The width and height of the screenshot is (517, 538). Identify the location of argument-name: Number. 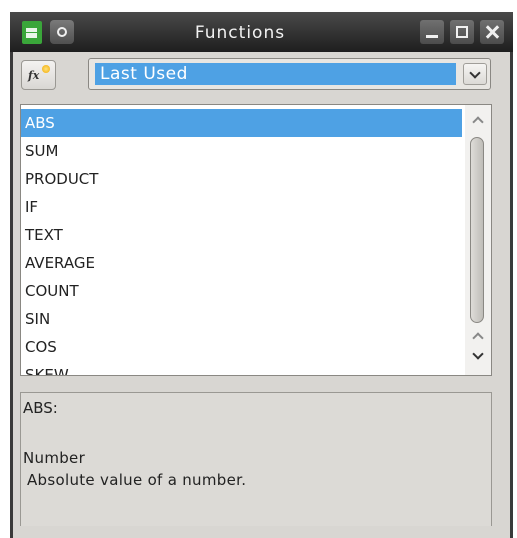
(54, 458).